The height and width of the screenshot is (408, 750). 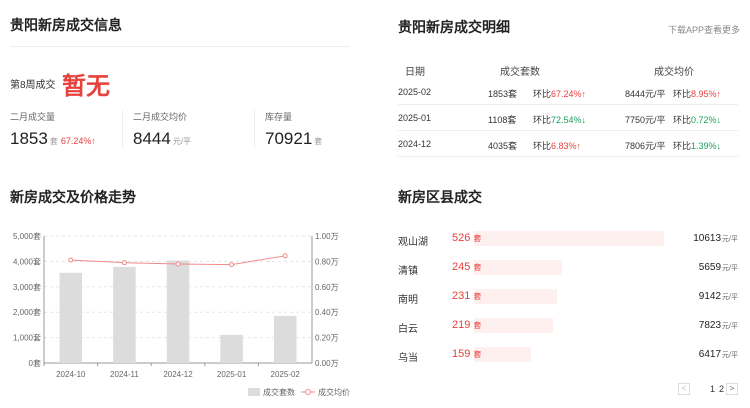 What do you see at coordinates (334, 392) in the screenshot?
I see `legend-line-label: 成交均价` at bounding box center [334, 392].